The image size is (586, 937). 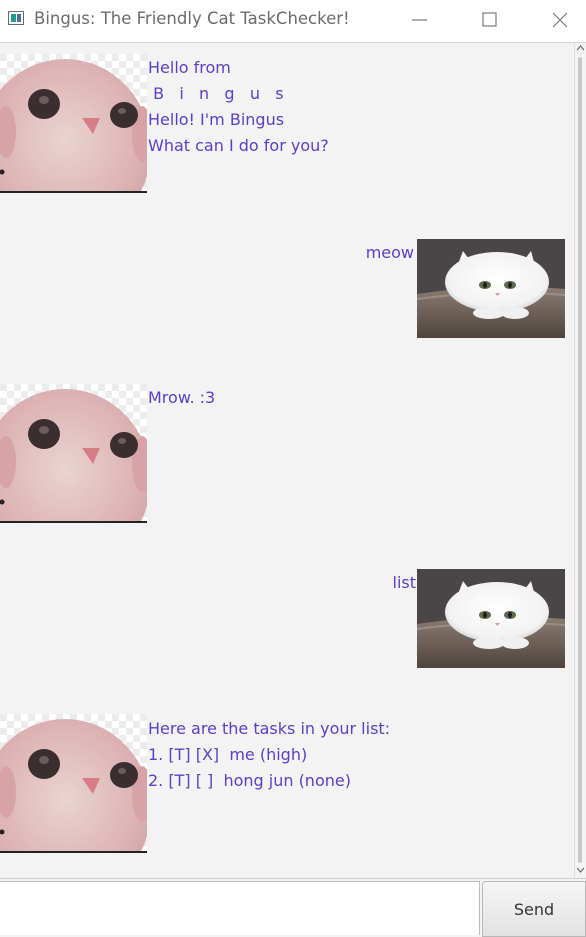 I want to click on maximize-button, so click(x=490, y=20).